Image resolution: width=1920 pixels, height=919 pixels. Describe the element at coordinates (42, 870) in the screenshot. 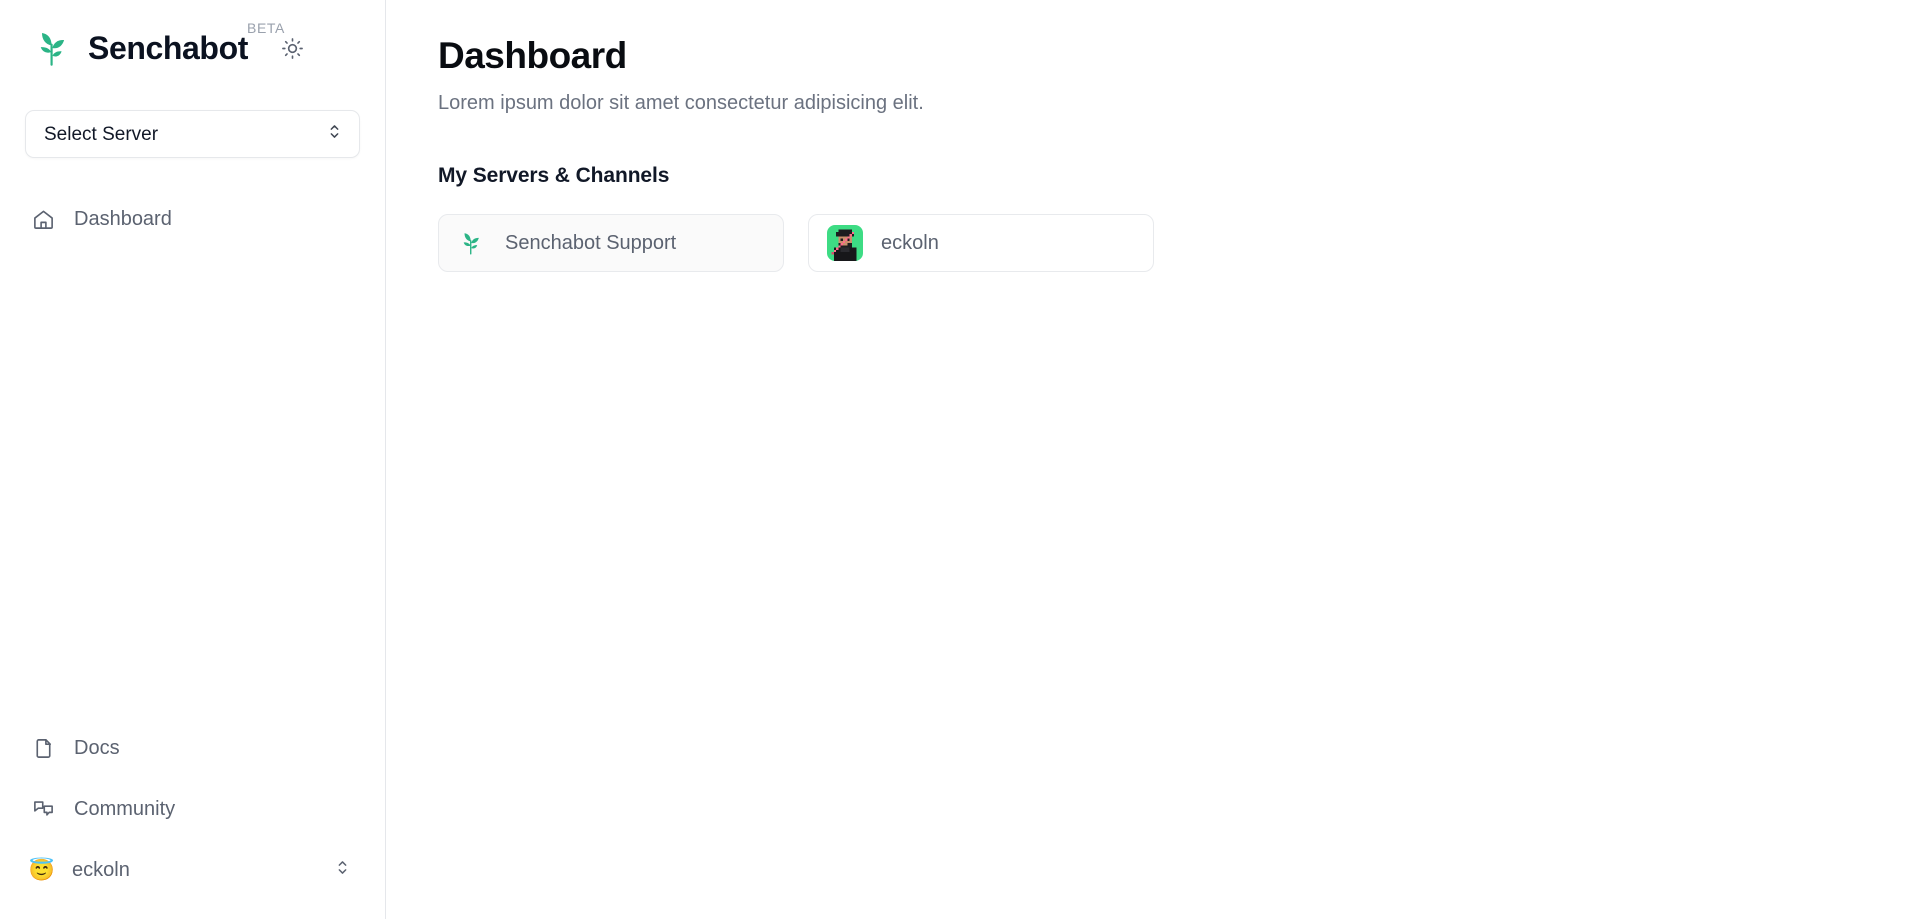

I see `angel-face-emoji-avatar: 😇` at that location.